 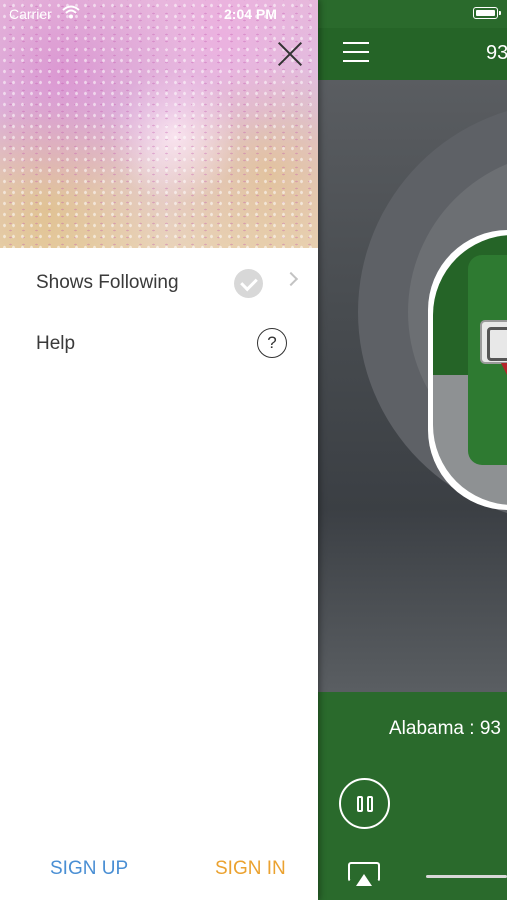 What do you see at coordinates (159, 14) in the screenshot?
I see `status-bar: Carrier 2:04 PM` at bounding box center [159, 14].